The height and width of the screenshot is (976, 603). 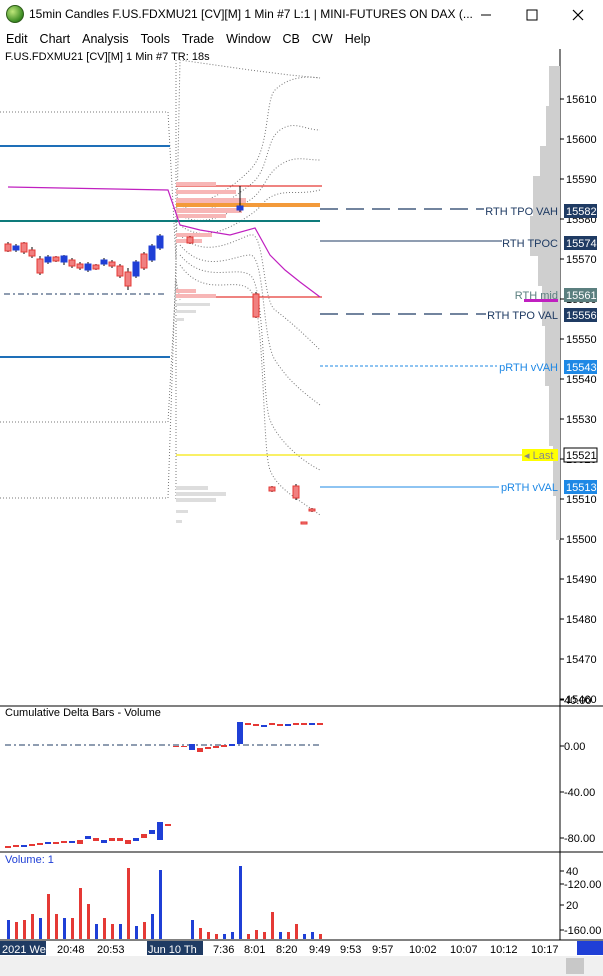 I want to click on menu-analysis: Analysis, so click(x=105, y=39).